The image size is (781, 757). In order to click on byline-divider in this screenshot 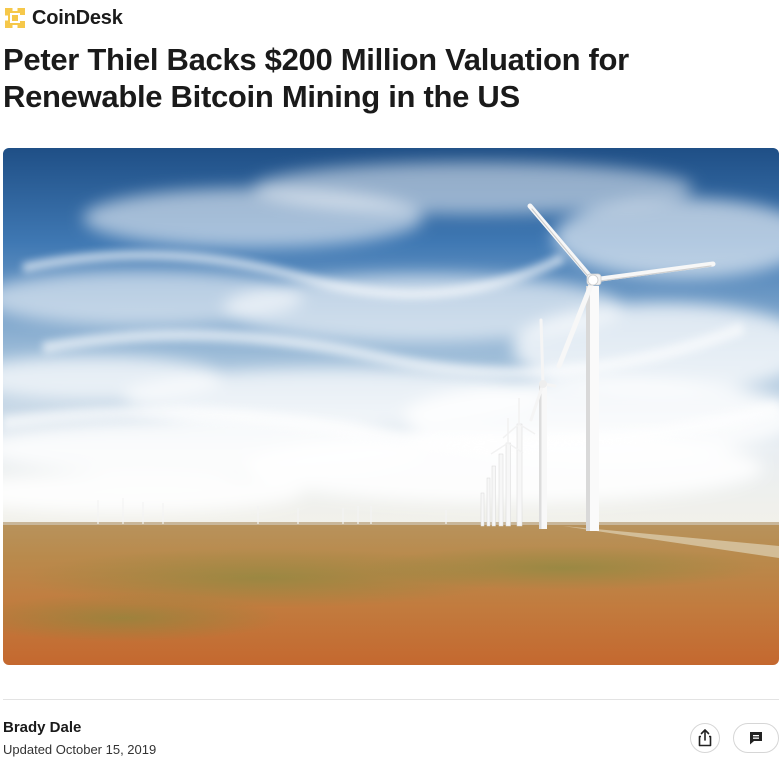, I will do `click(391, 699)`.